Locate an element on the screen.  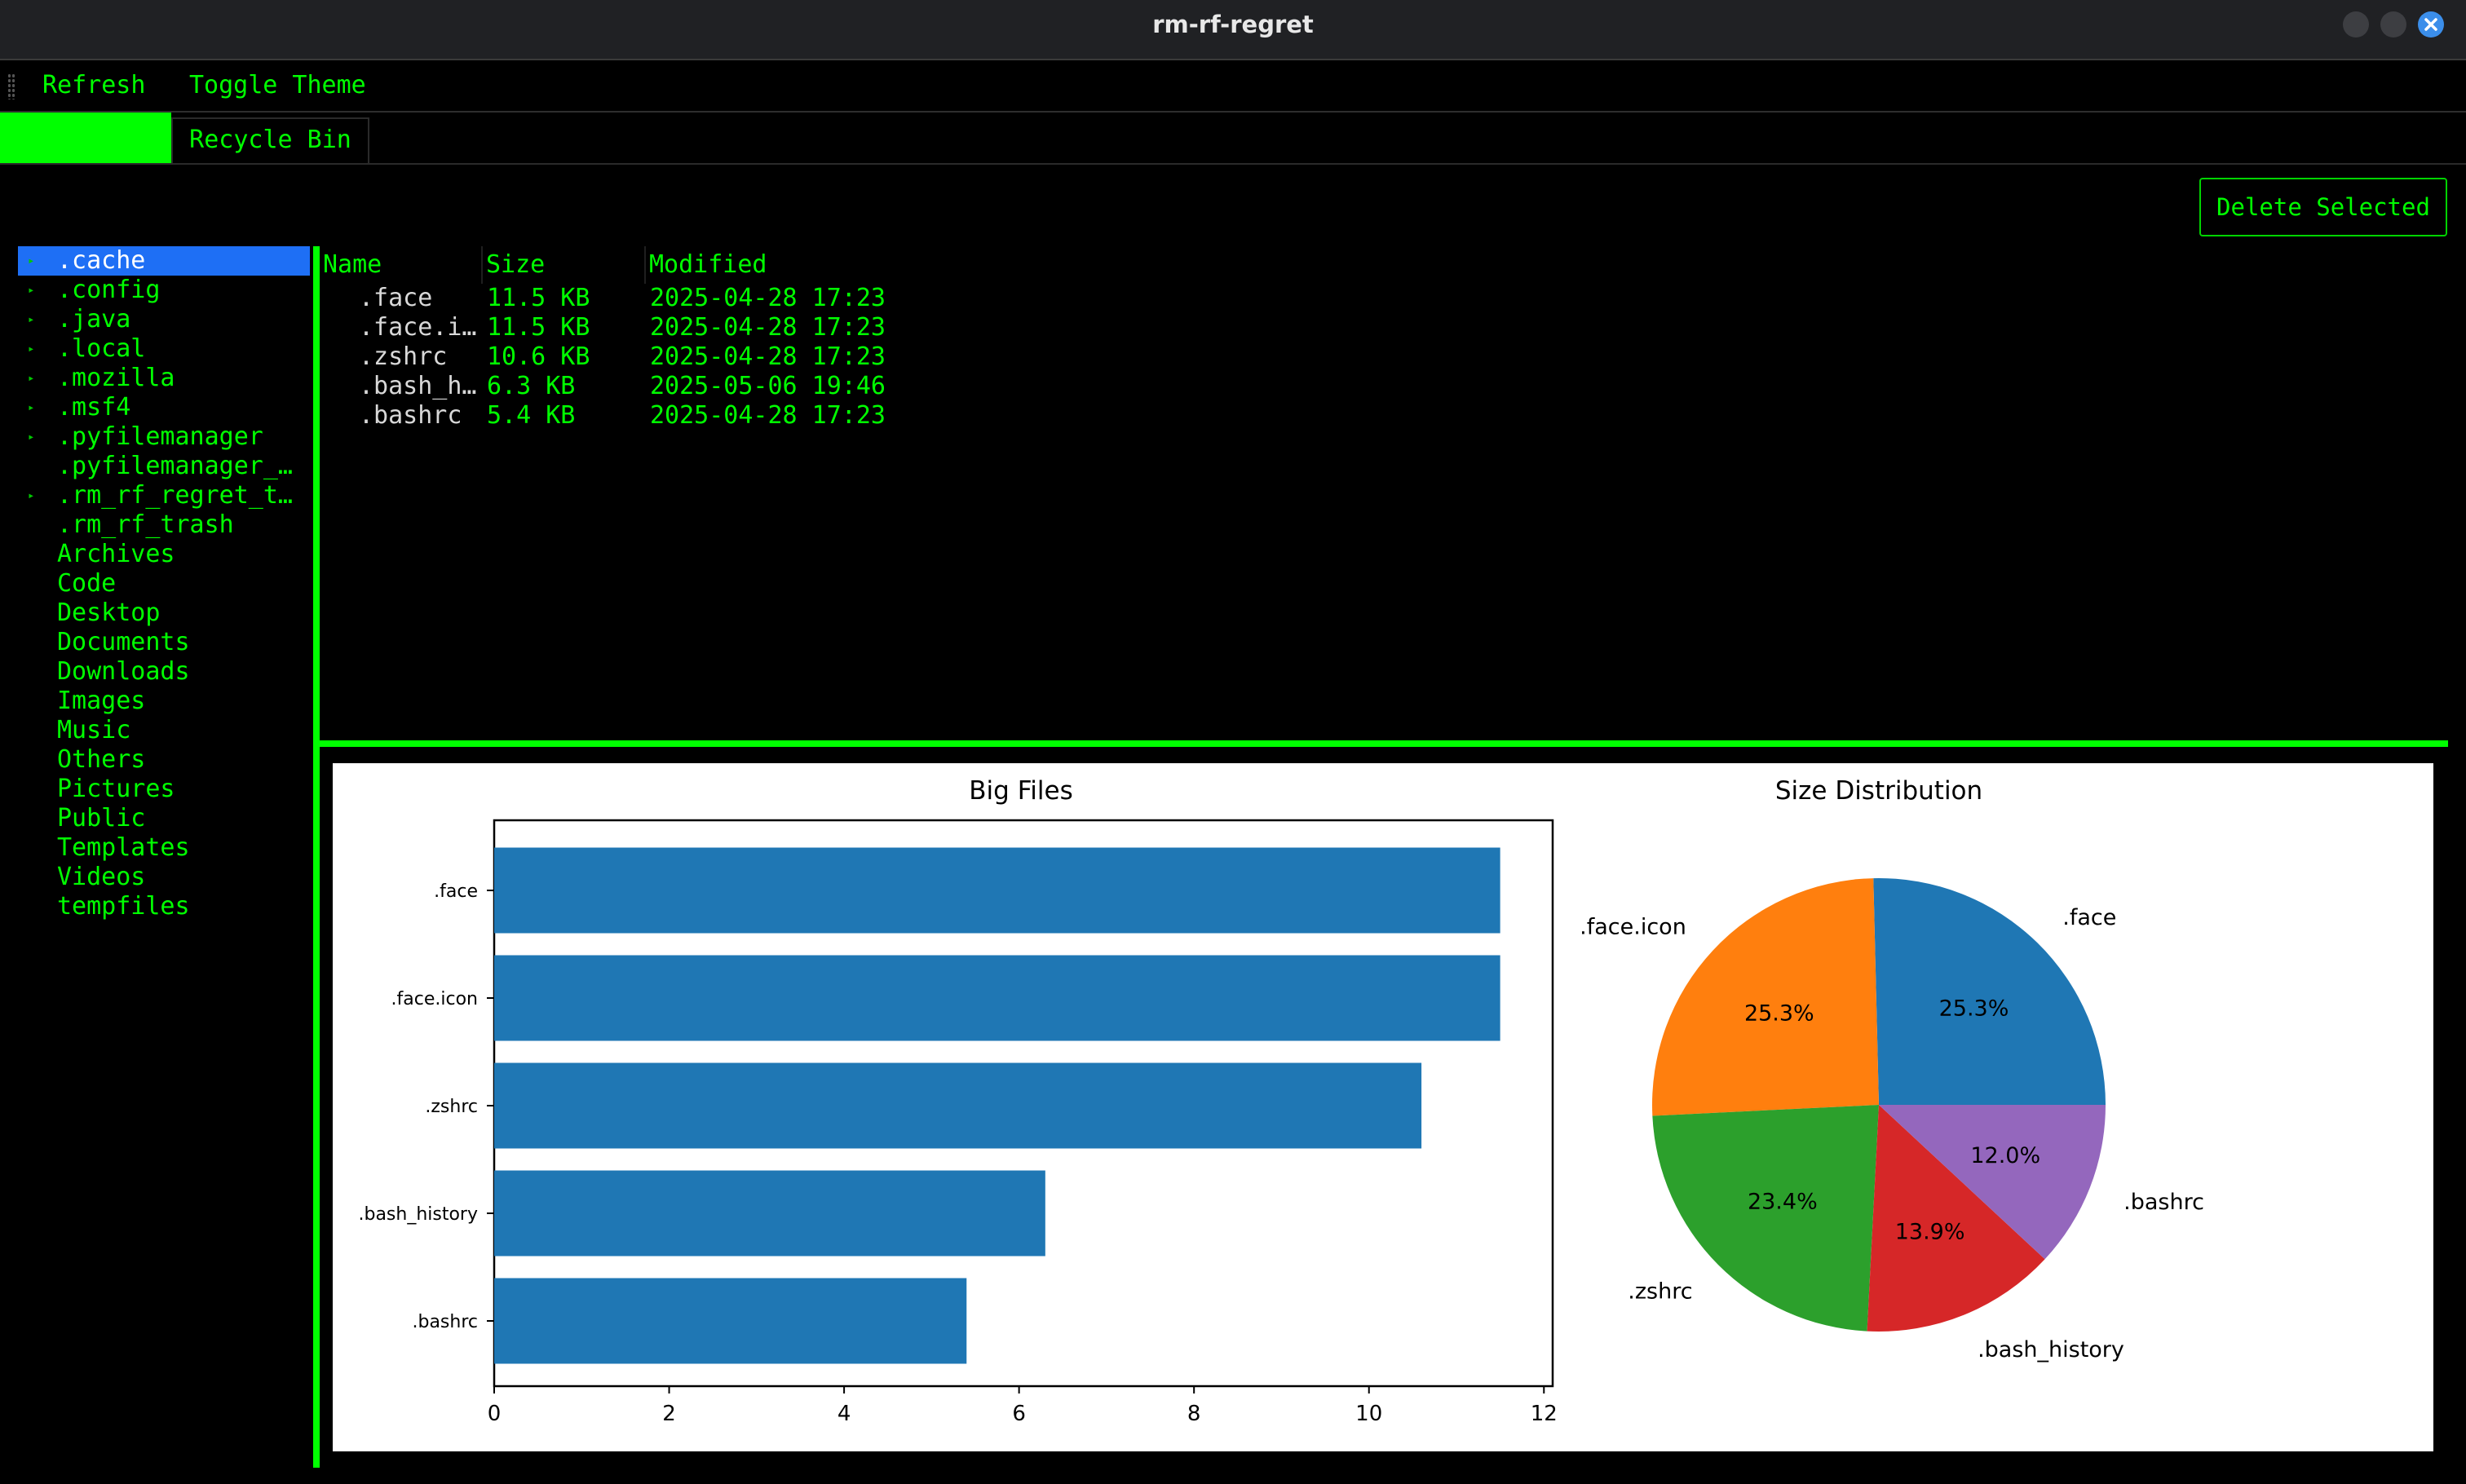
x-tick-label: 0 is located at coordinates (495, 1414).